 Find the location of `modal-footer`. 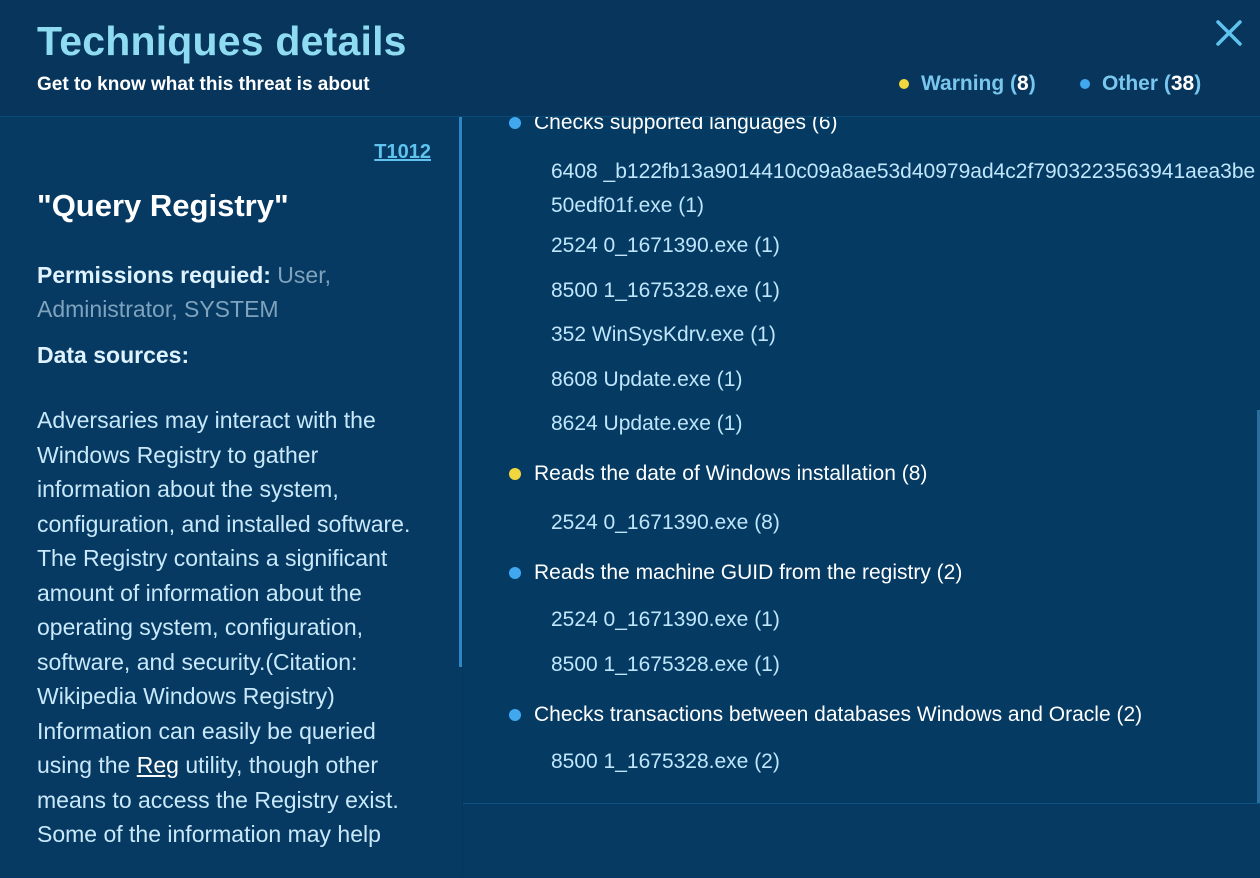

modal-footer is located at coordinates (861, 840).